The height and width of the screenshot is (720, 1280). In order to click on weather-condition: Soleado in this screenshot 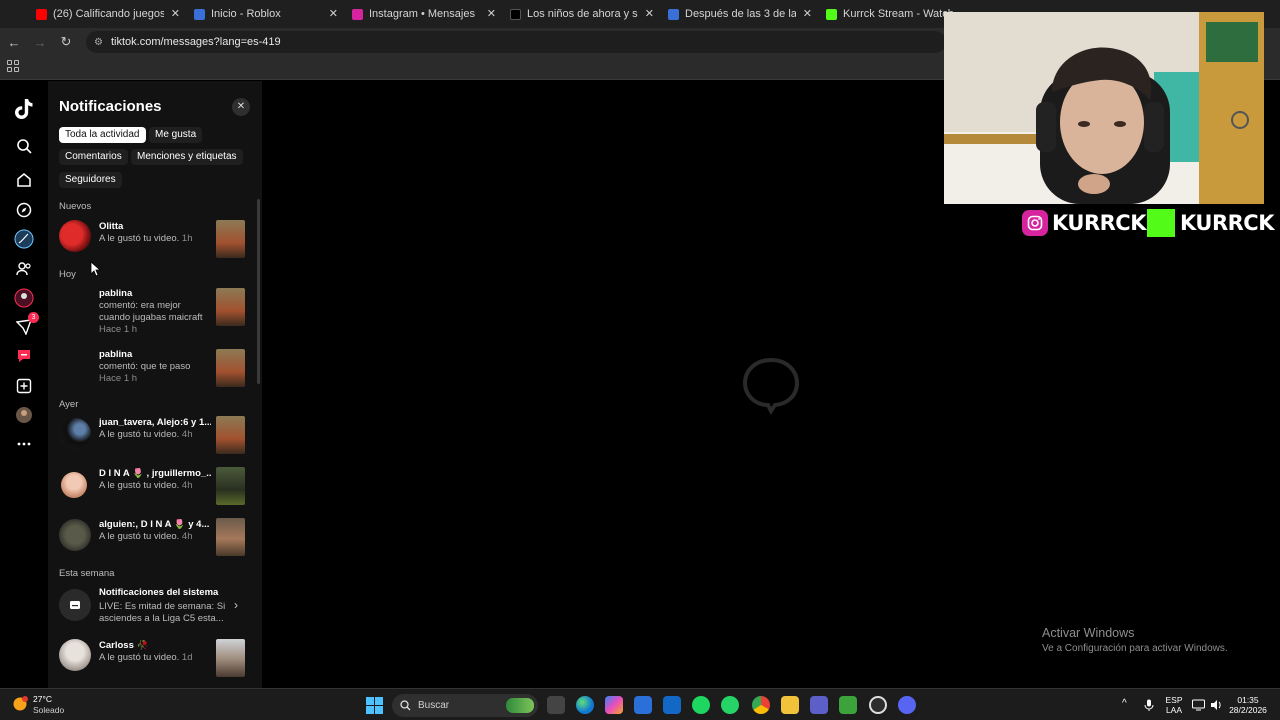, I will do `click(49, 710)`.